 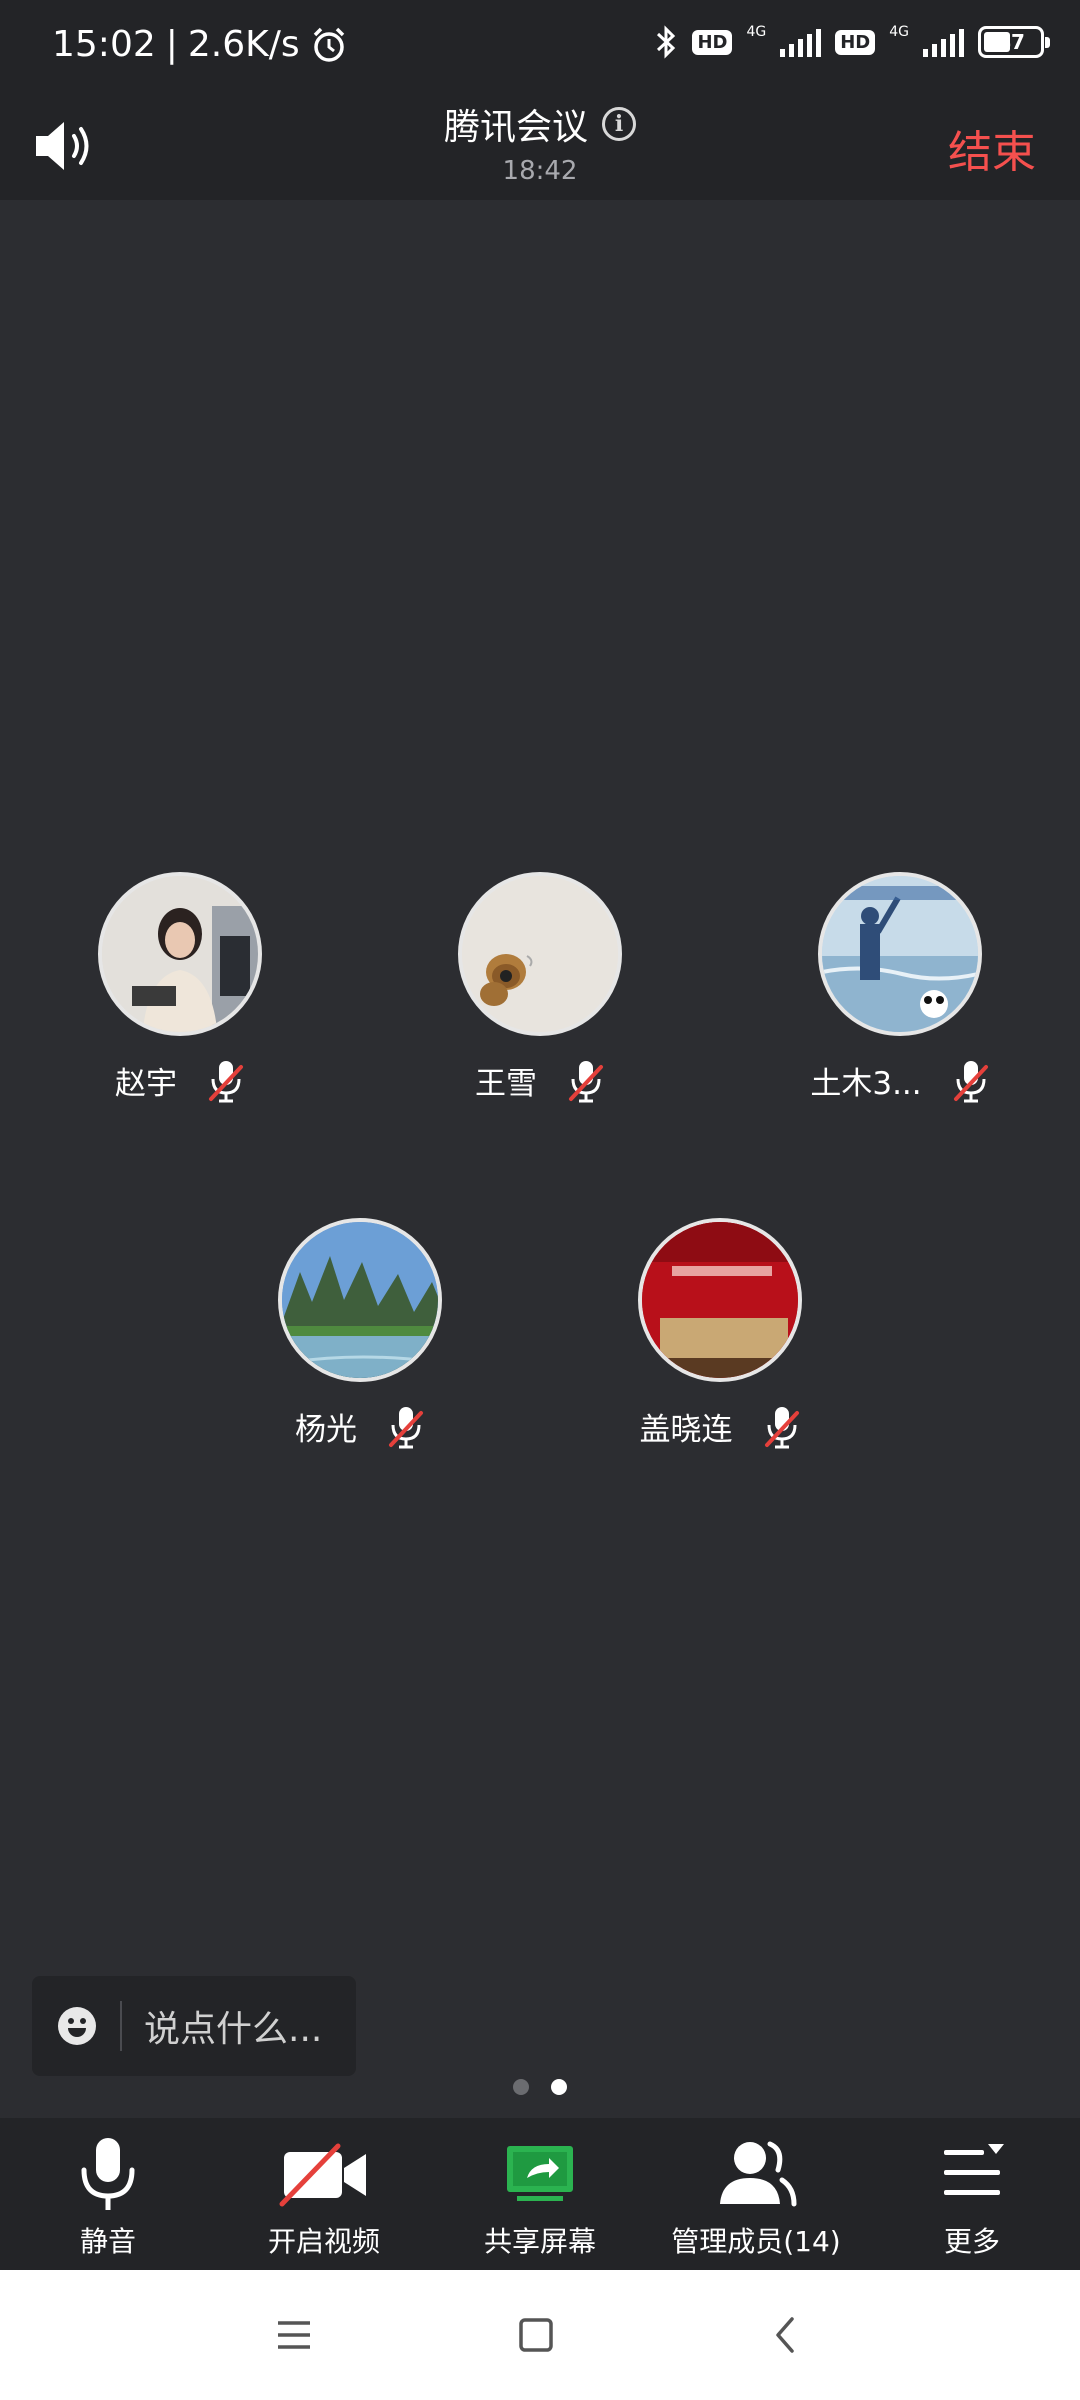 What do you see at coordinates (756, 32) in the screenshot?
I see `network-type-1: 4G` at bounding box center [756, 32].